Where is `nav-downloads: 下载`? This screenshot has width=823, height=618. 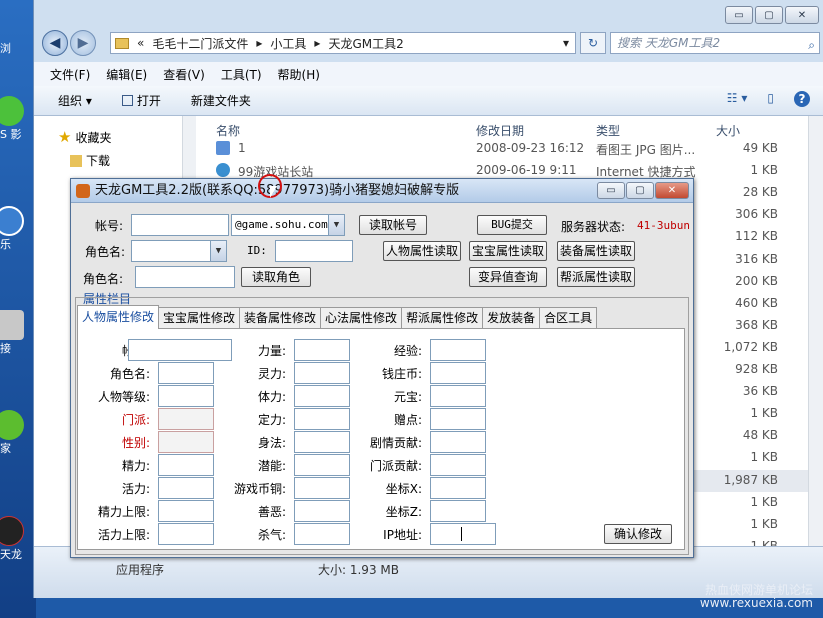 nav-downloads: 下载 is located at coordinates (90, 160).